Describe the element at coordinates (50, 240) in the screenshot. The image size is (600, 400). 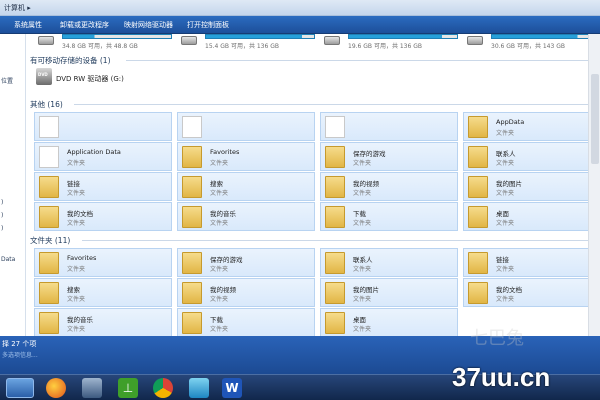
I see `group-header-folders: 文件夹 (11)` at that location.